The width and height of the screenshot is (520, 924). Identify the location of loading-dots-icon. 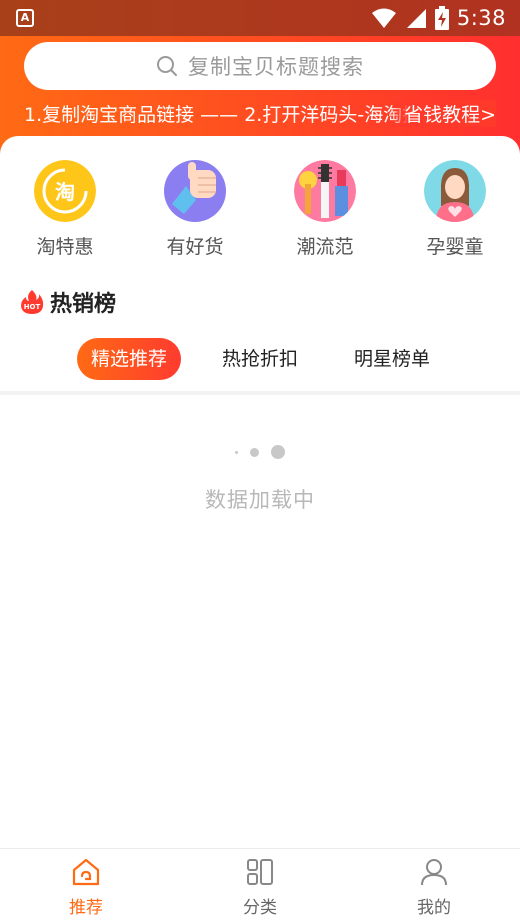
(260, 452).